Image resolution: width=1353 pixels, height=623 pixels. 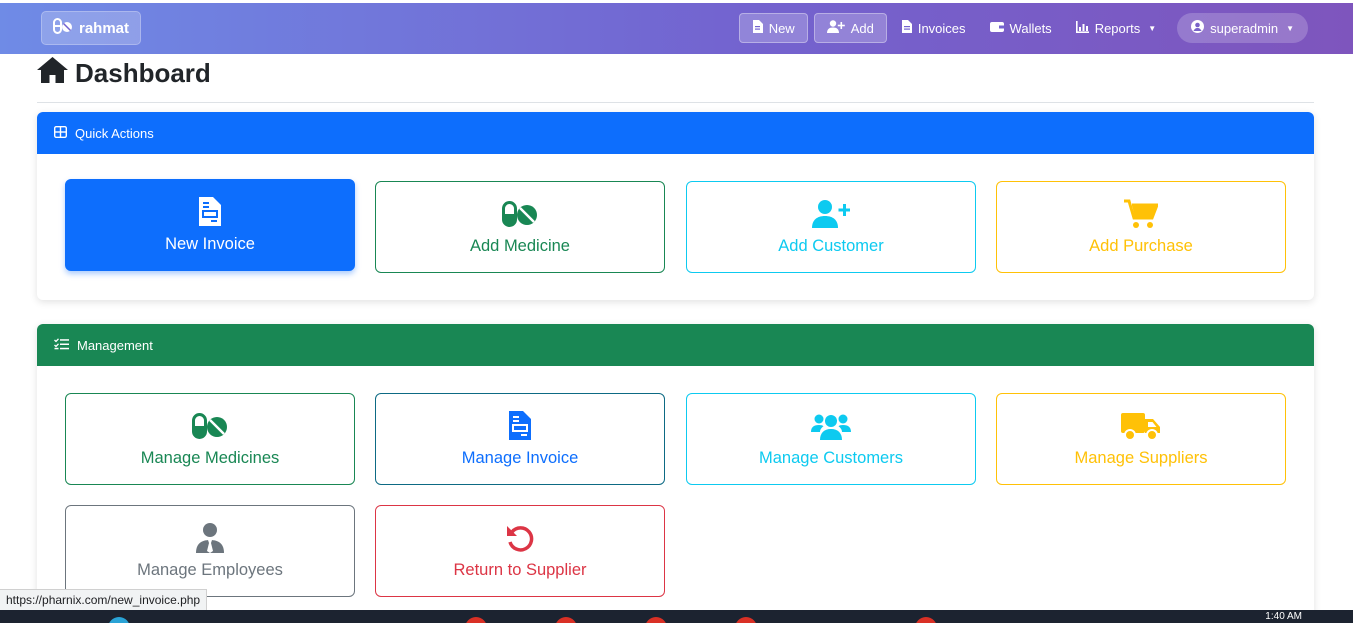 I want to click on nav-wallets: Wallets, so click(x=1021, y=28).